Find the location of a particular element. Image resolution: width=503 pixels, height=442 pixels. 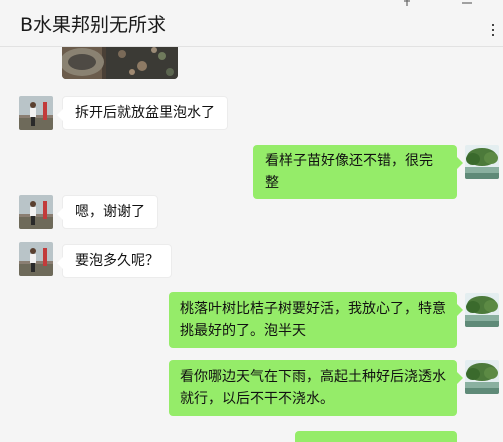

plant-photo is located at coordinates (120, 62).